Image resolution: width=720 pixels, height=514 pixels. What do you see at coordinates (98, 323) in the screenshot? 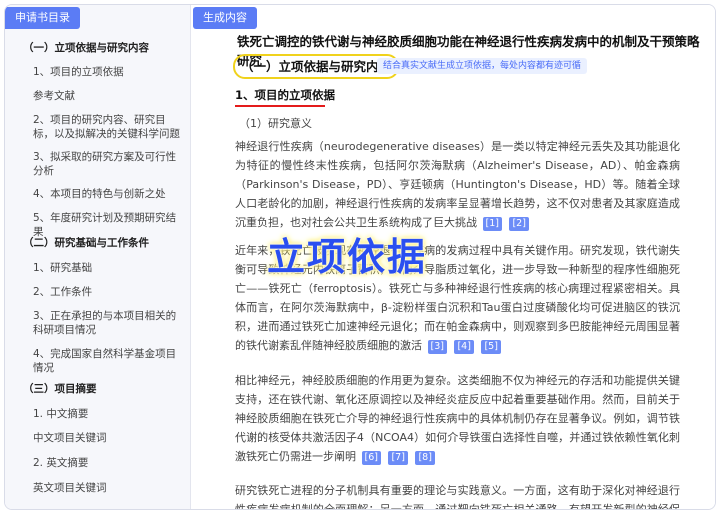
I see `outline-sub-item: 3、正在承担的与本项目相关的科研项目情况` at bounding box center [98, 323].